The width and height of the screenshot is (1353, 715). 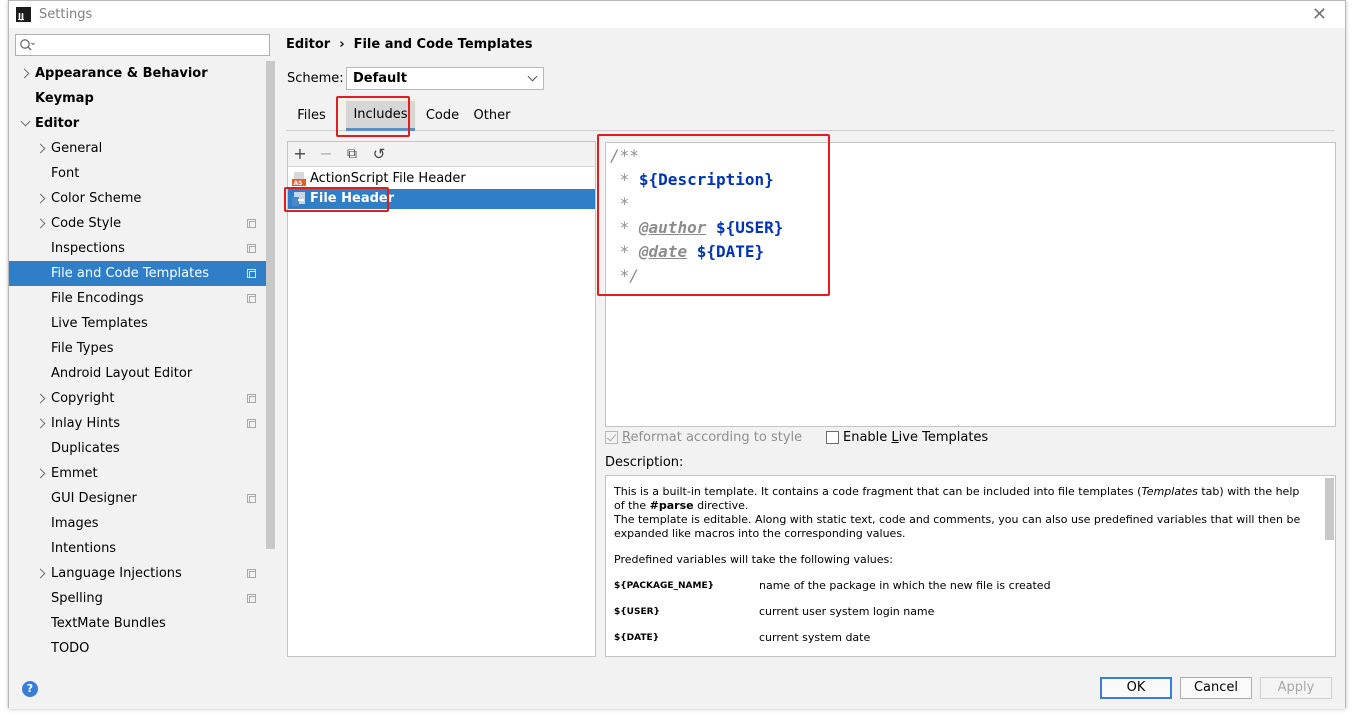 I want to click on window-title: Settings, so click(x=66, y=14).